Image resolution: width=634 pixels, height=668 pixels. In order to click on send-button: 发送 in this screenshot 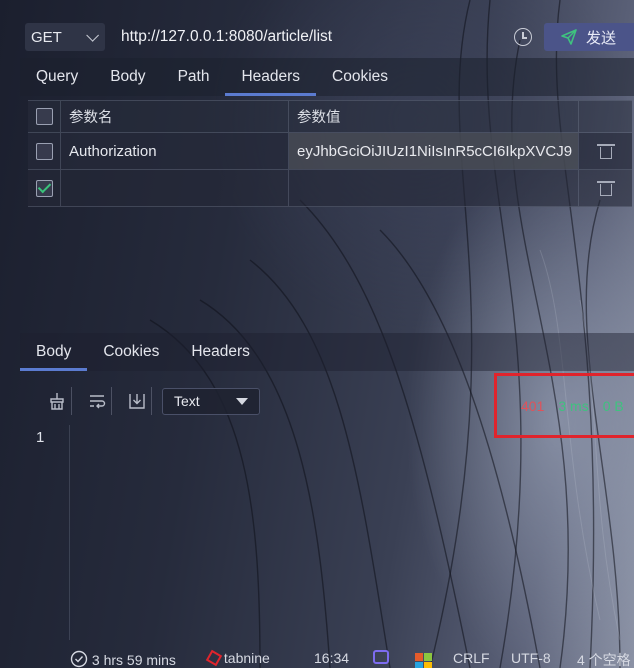, I will do `click(589, 37)`.